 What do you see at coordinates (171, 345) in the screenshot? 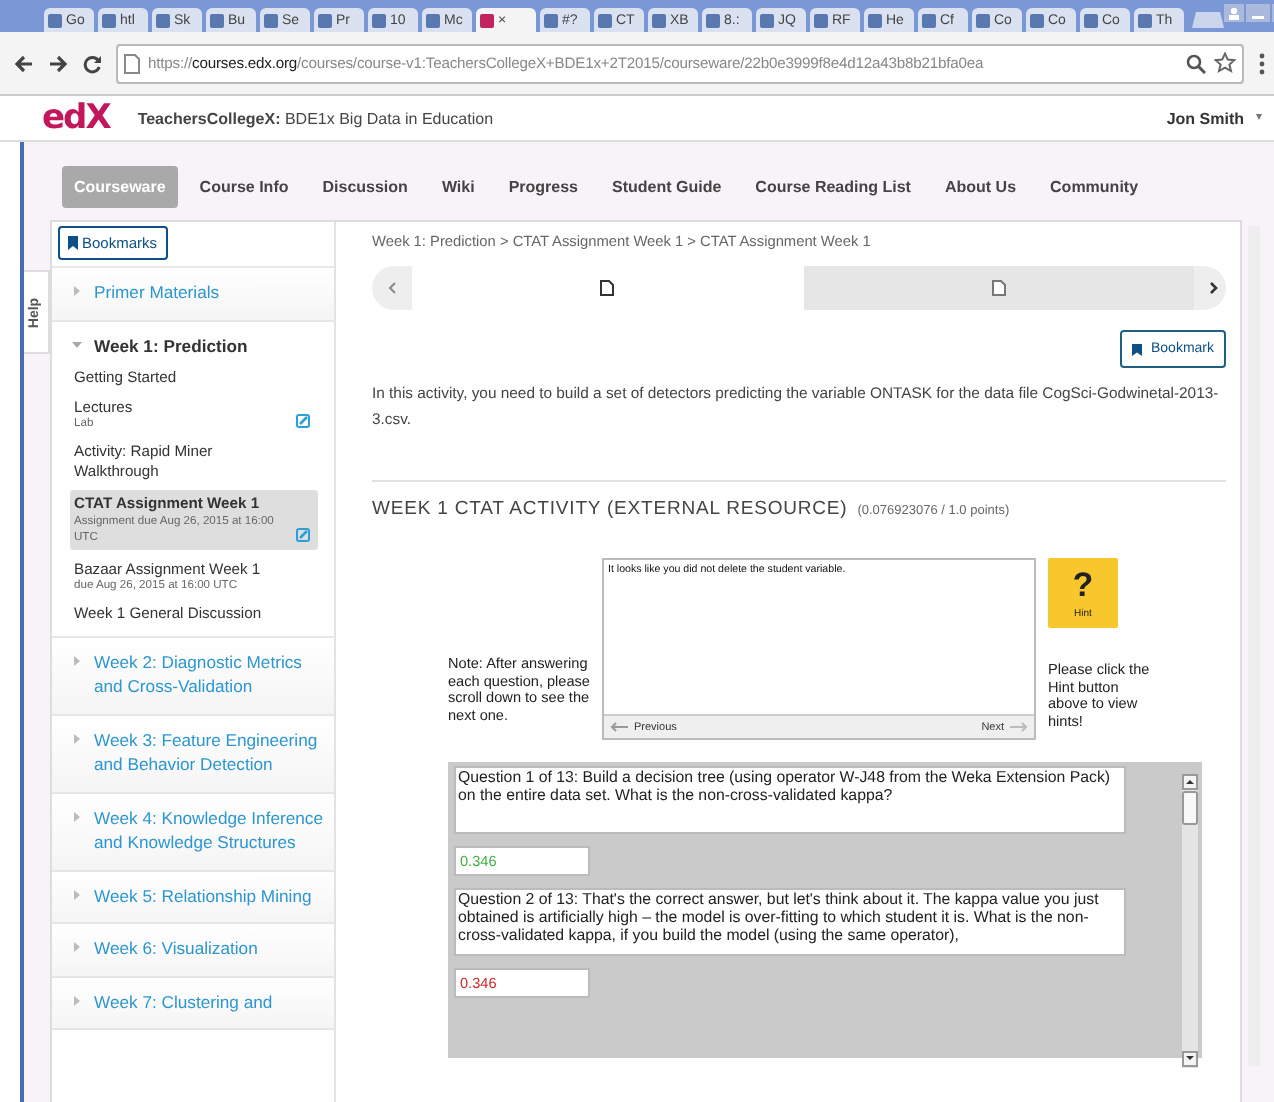
I see `section-link: Week 1: Prediction` at bounding box center [171, 345].